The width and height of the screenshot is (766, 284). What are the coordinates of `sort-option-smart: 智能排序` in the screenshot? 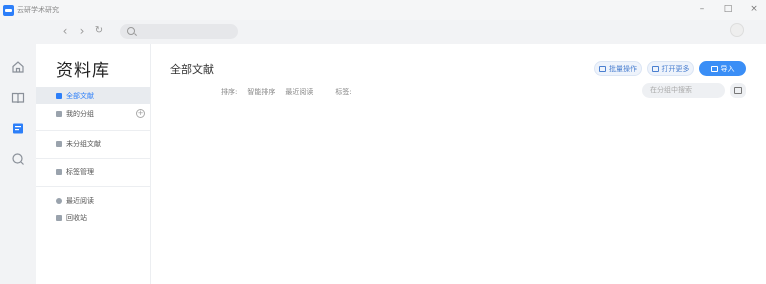 It's located at (261, 92).